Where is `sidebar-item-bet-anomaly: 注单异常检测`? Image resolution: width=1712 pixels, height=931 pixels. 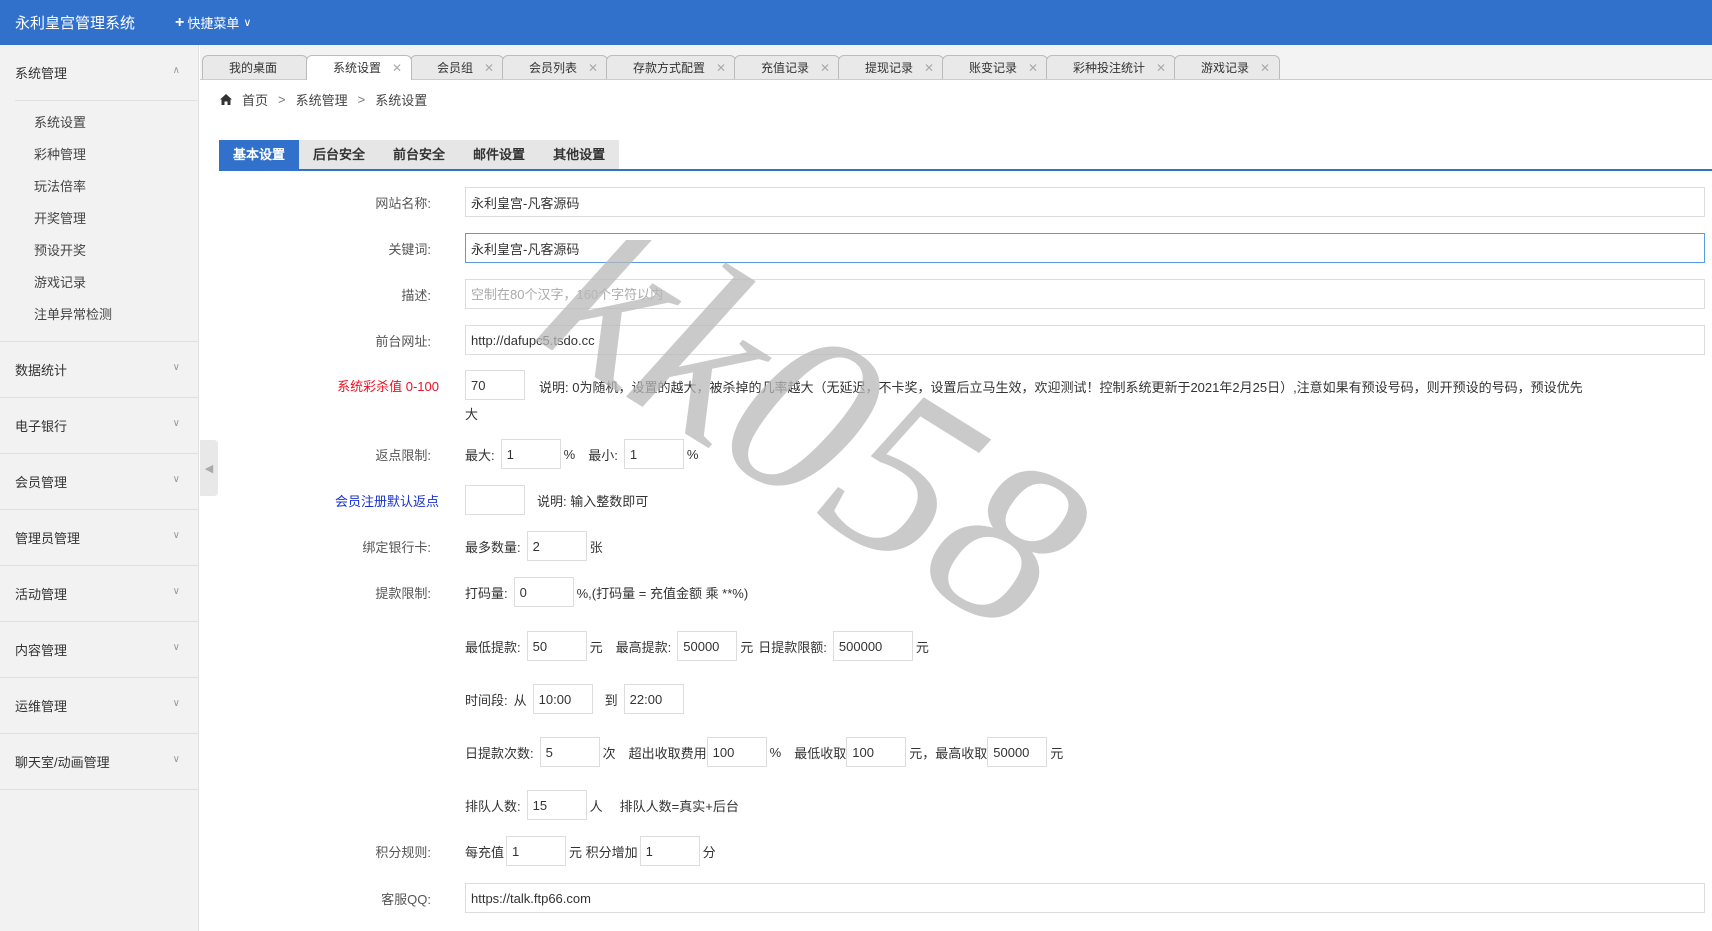 sidebar-item-bet-anomaly: 注单异常检测 is located at coordinates (99, 315).